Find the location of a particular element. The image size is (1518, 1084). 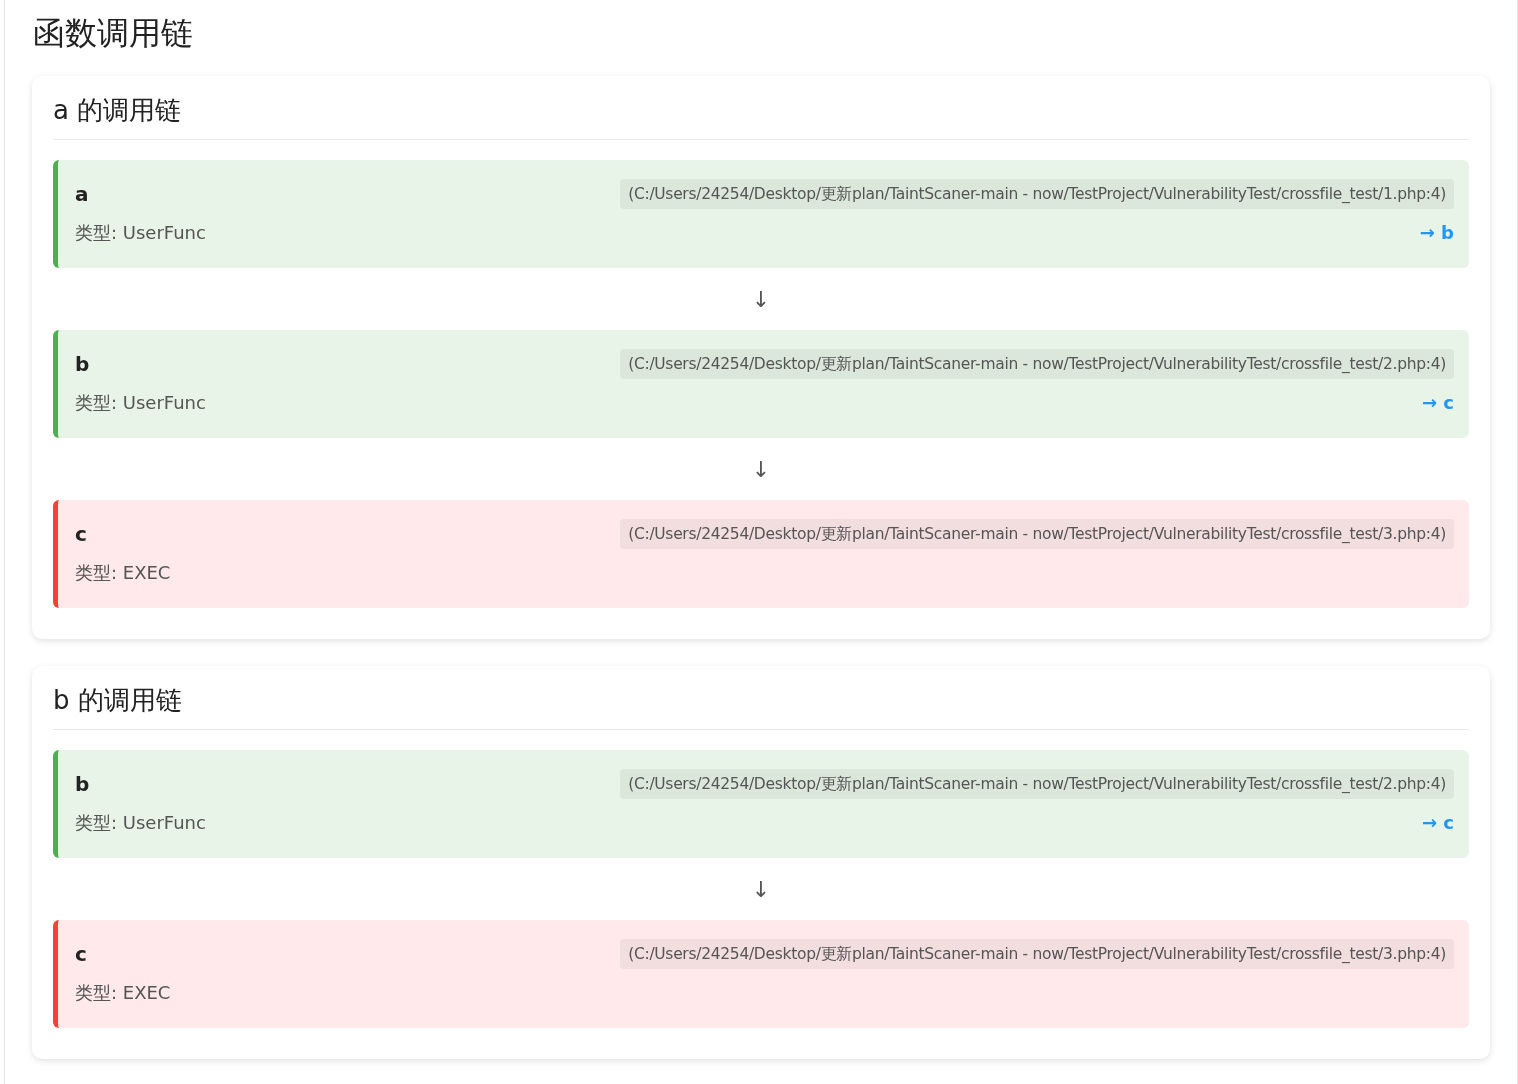

chain-heading: a 的调用链 is located at coordinates (117, 110).